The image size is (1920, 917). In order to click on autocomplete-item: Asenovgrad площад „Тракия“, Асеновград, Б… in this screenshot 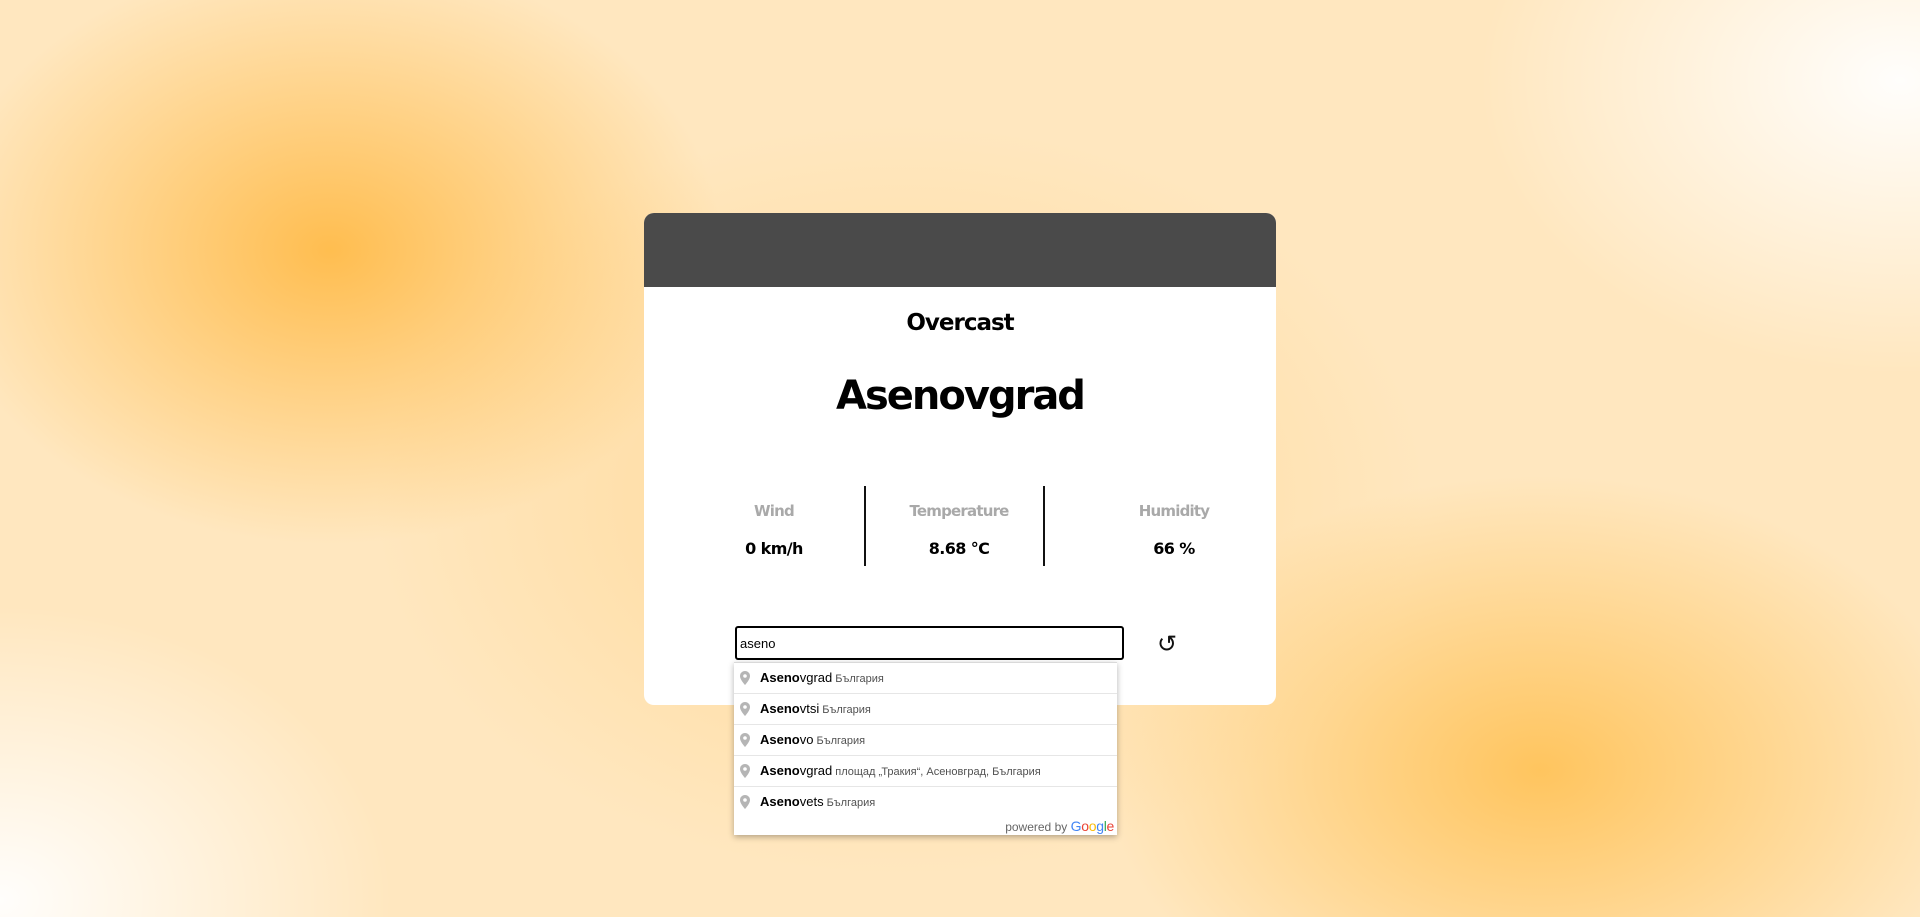, I will do `click(925, 770)`.